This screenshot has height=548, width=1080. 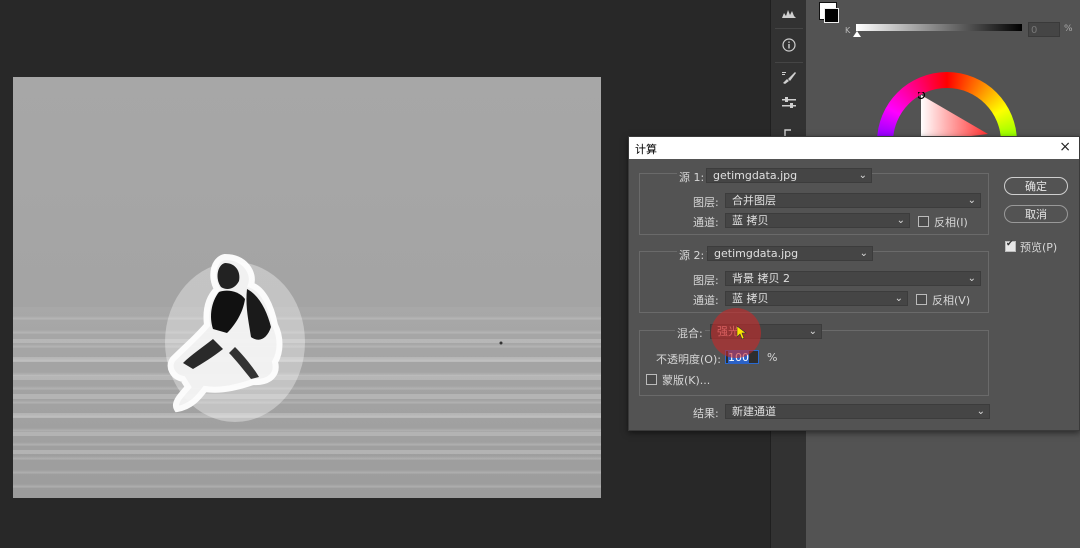 I want to click on source1-file-select: getimgdata.jpg ⌄, so click(x=789, y=175).